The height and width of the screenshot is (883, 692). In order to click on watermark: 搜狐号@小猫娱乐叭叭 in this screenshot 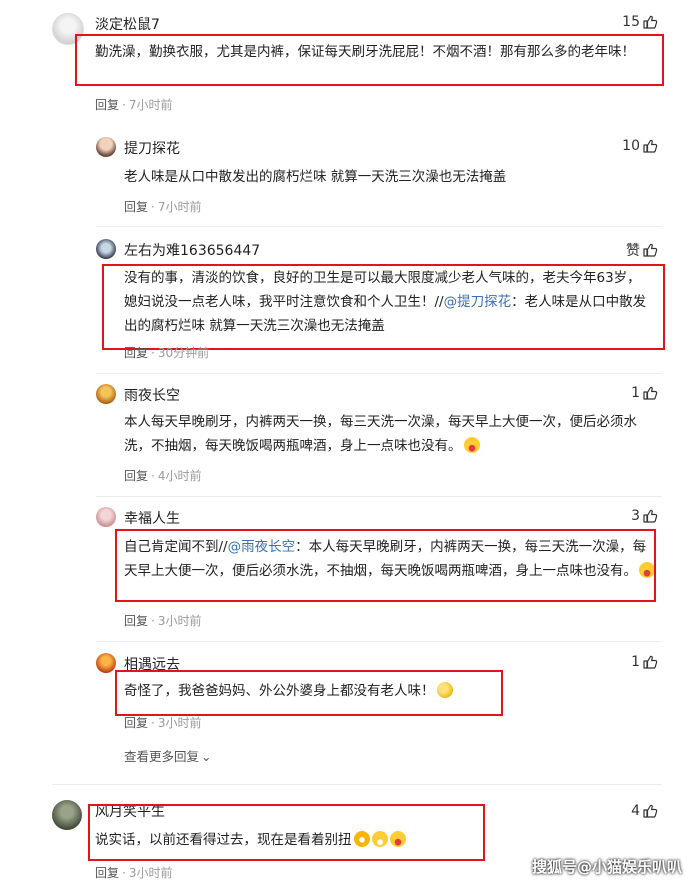, I will do `click(606, 867)`.